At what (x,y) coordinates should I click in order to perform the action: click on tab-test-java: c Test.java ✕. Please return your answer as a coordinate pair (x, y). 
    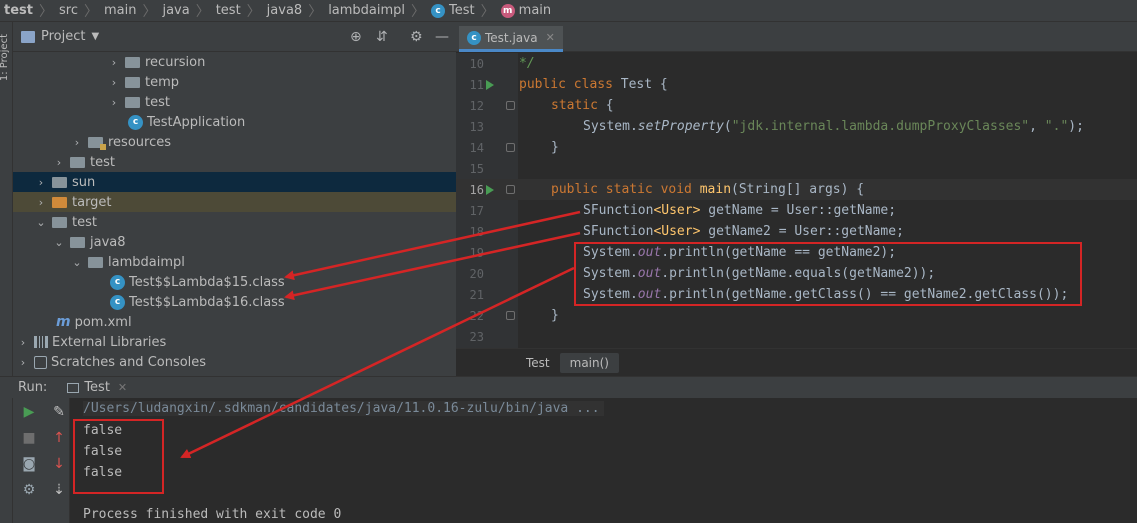
    Looking at the image, I should click on (511, 39).